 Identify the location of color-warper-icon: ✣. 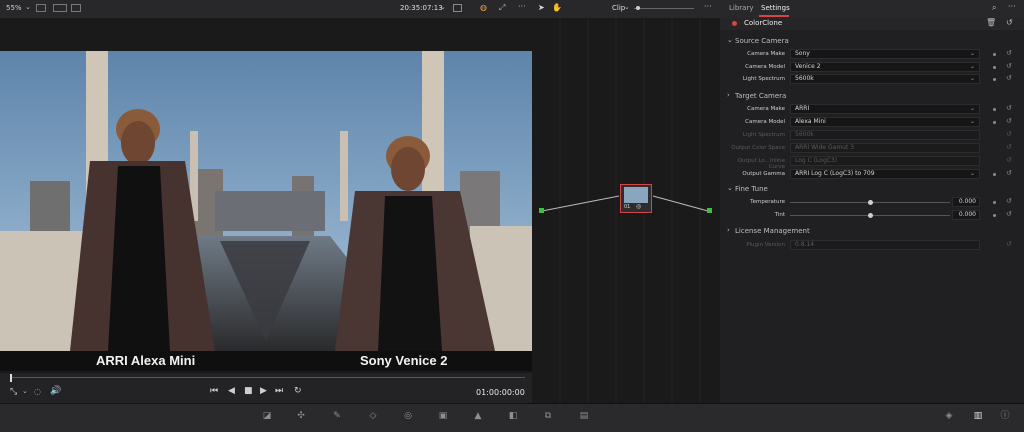
(301, 416).